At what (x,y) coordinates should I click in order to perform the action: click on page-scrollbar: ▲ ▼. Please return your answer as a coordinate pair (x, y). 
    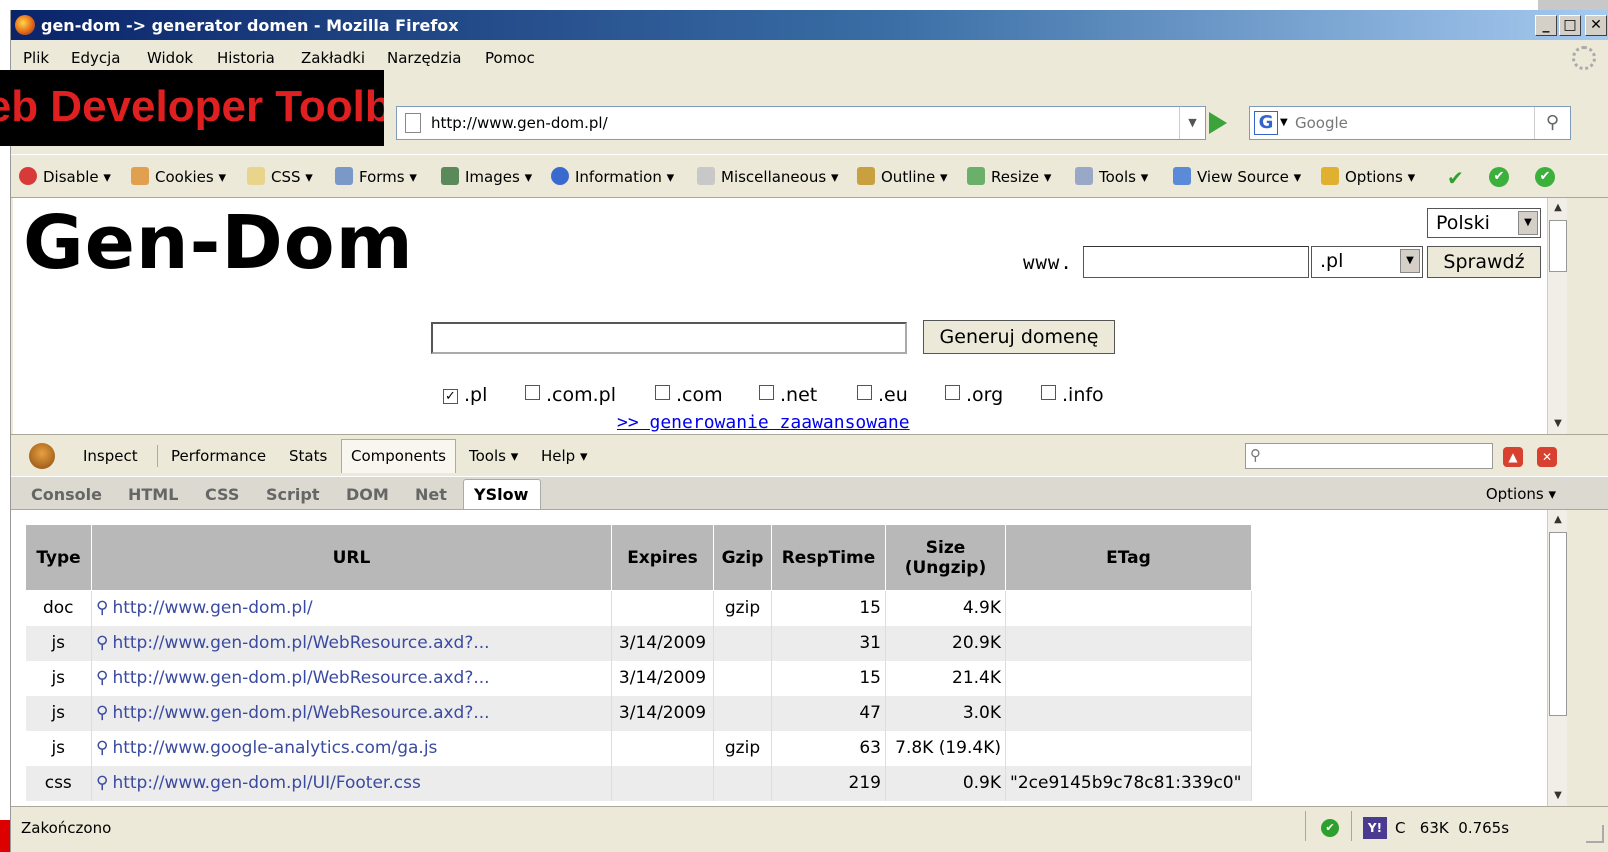
    Looking at the image, I should click on (1557, 316).